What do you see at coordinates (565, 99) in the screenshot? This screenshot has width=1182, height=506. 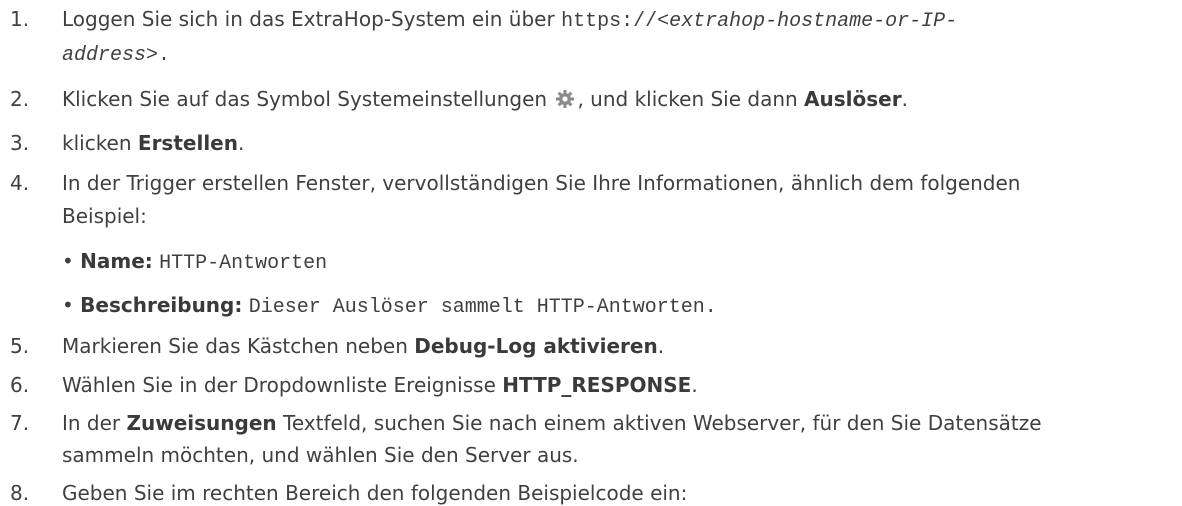 I see `gear-icon` at bounding box center [565, 99].